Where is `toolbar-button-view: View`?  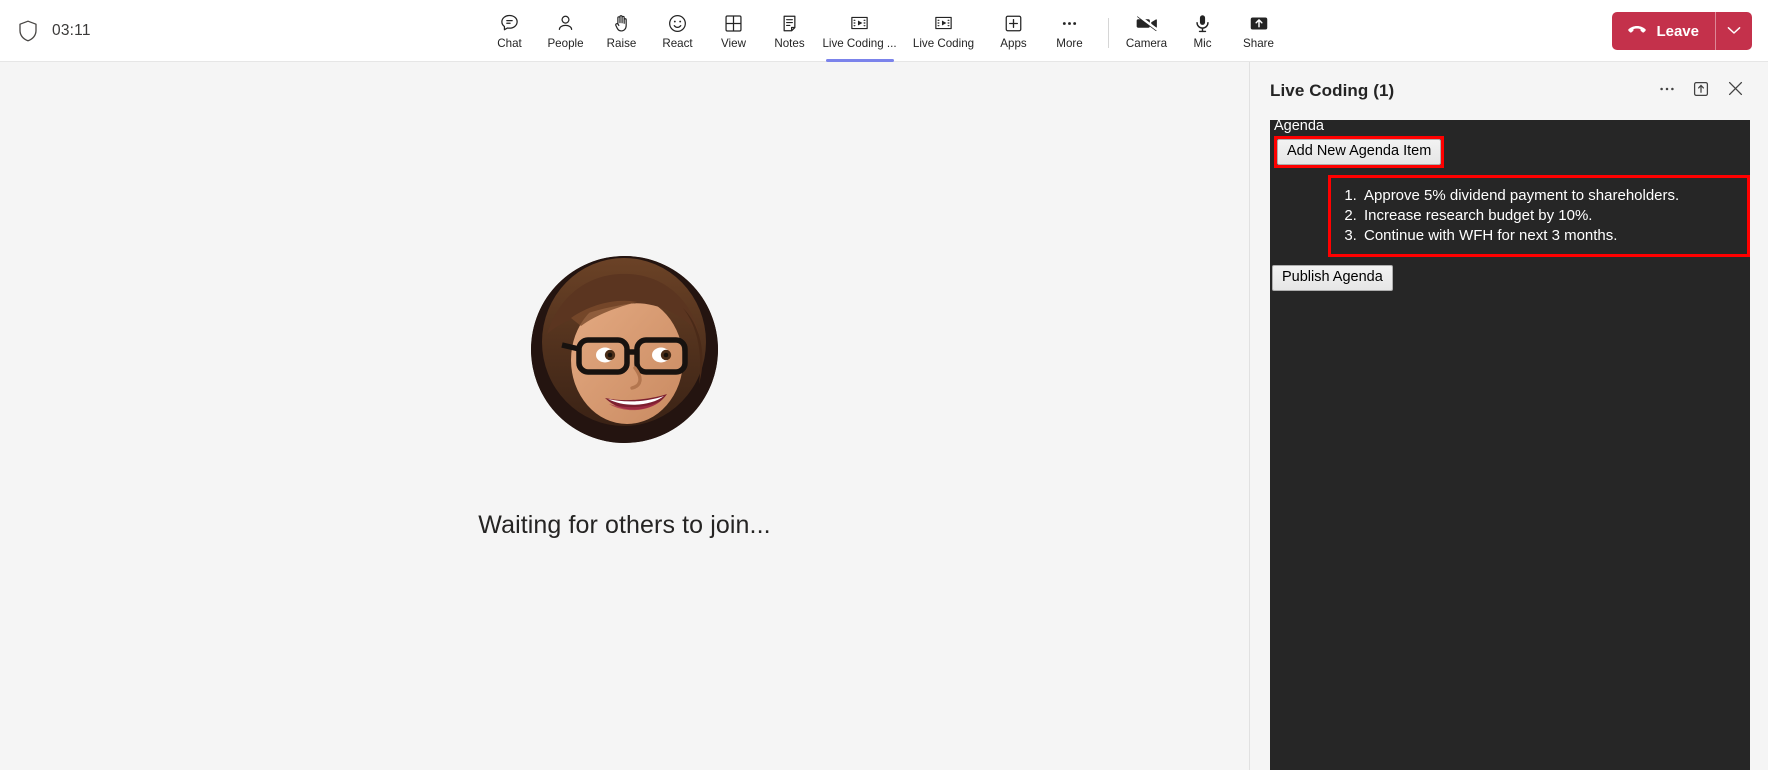
toolbar-button-view: View is located at coordinates (734, 31).